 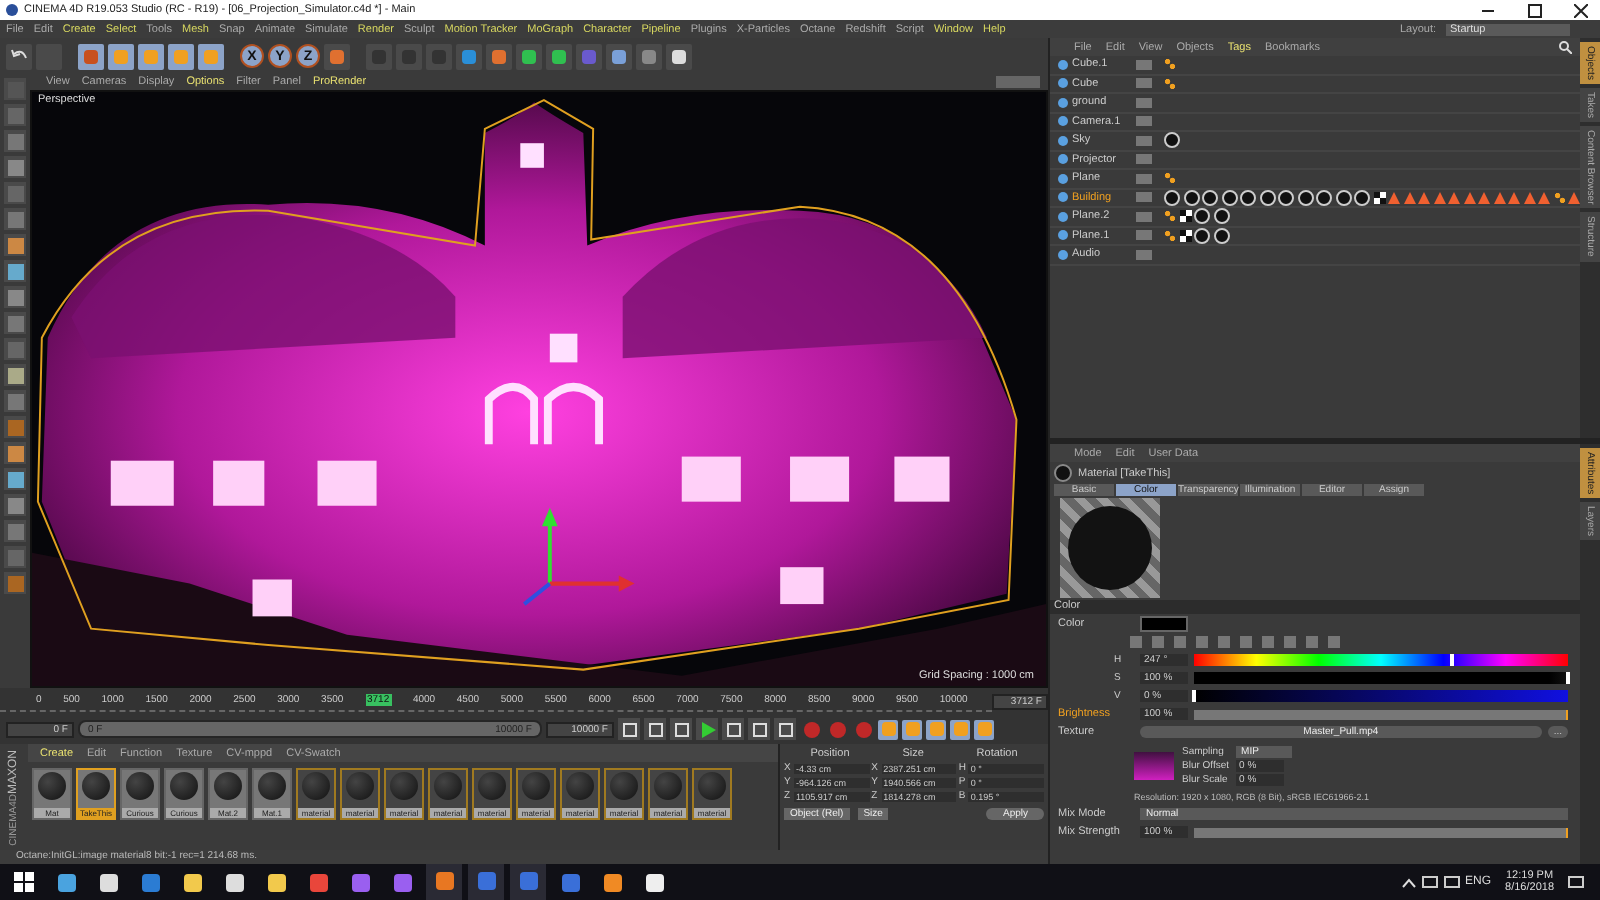 I want to click on brightness-slider-fill, so click(x=1381, y=714).